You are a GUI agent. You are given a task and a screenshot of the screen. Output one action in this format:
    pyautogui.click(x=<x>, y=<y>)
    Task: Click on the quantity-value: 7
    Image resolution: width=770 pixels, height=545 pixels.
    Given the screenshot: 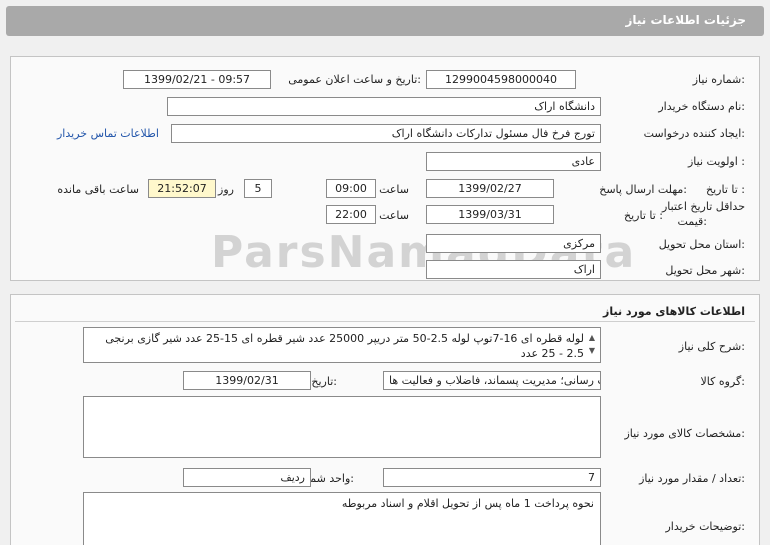 What is the action you would take?
    pyautogui.click(x=492, y=477)
    